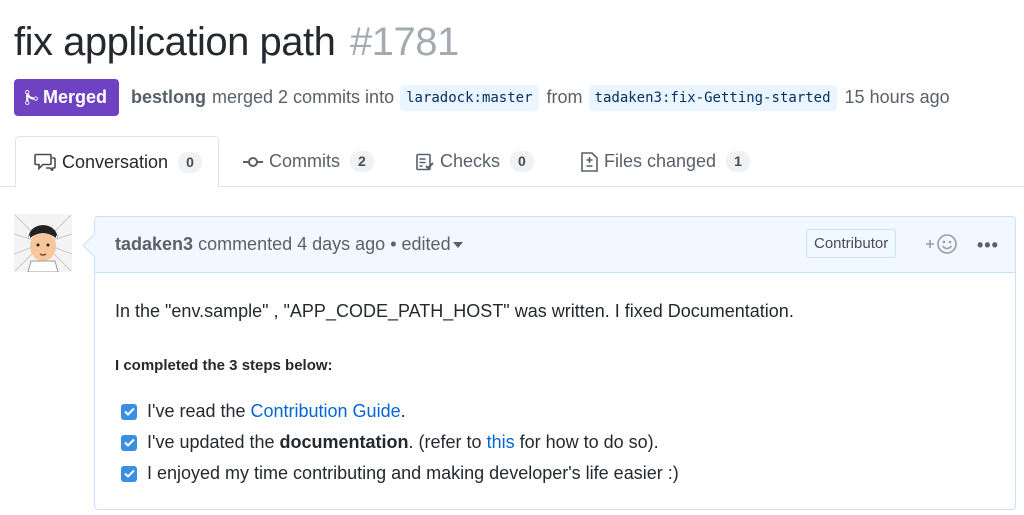  What do you see at coordinates (501, 442) in the screenshot?
I see `this-link: this` at bounding box center [501, 442].